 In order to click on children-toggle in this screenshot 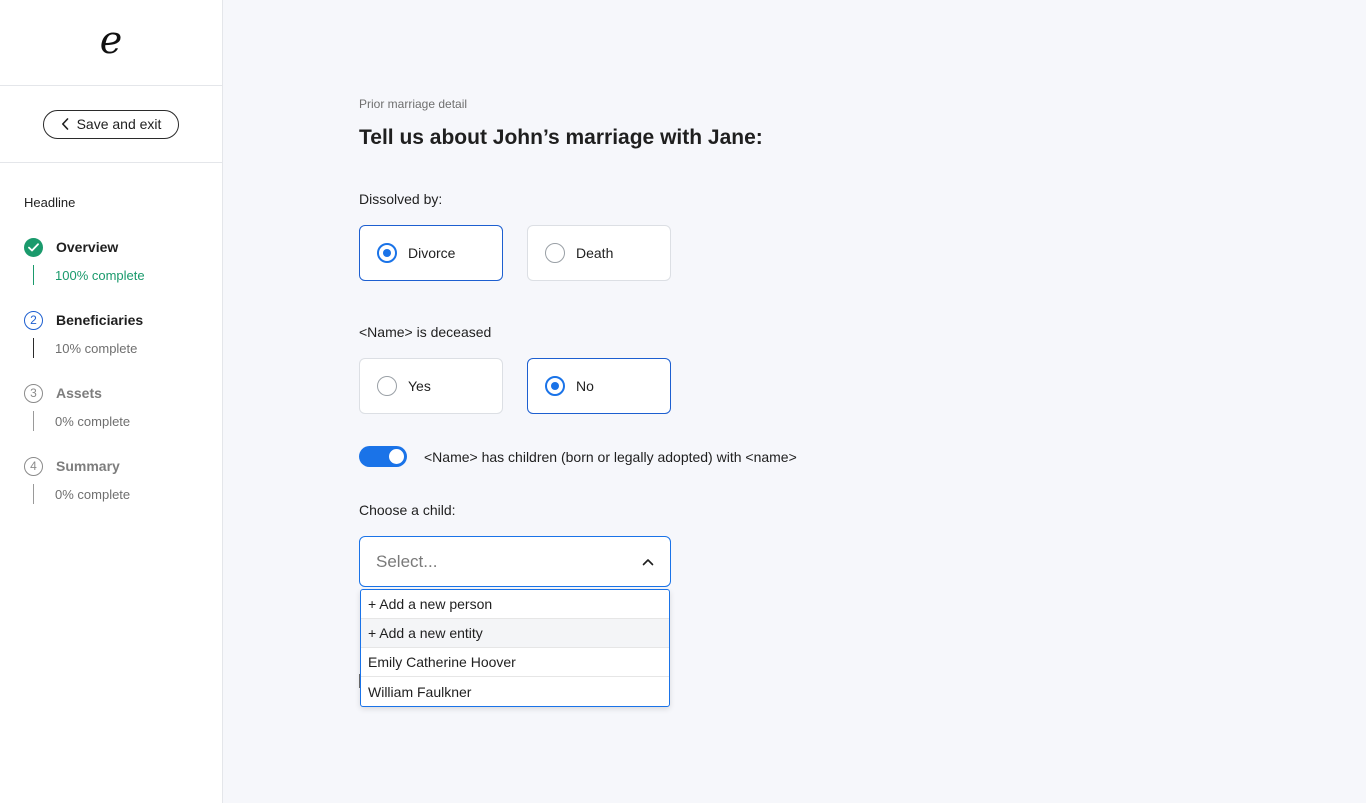, I will do `click(383, 456)`.